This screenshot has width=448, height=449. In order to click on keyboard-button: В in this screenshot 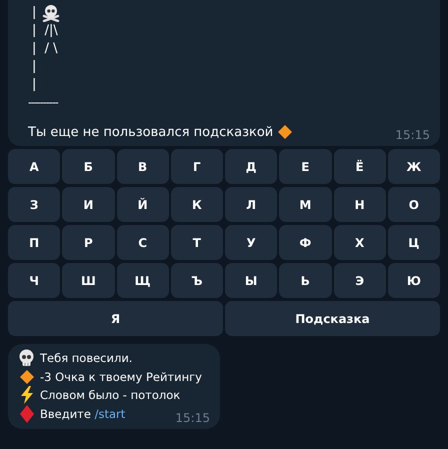, I will do `click(142, 166)`.